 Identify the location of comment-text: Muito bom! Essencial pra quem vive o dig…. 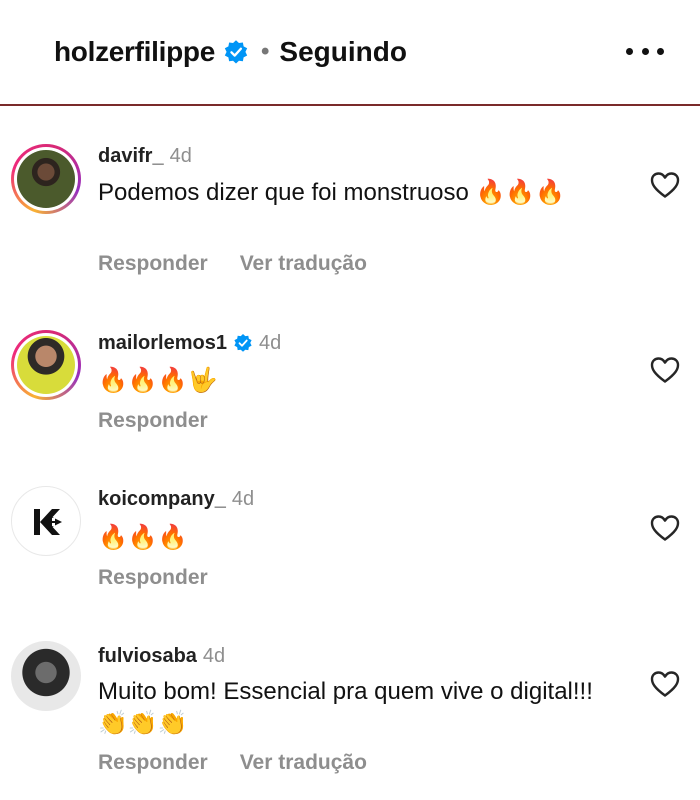
(345, 707).